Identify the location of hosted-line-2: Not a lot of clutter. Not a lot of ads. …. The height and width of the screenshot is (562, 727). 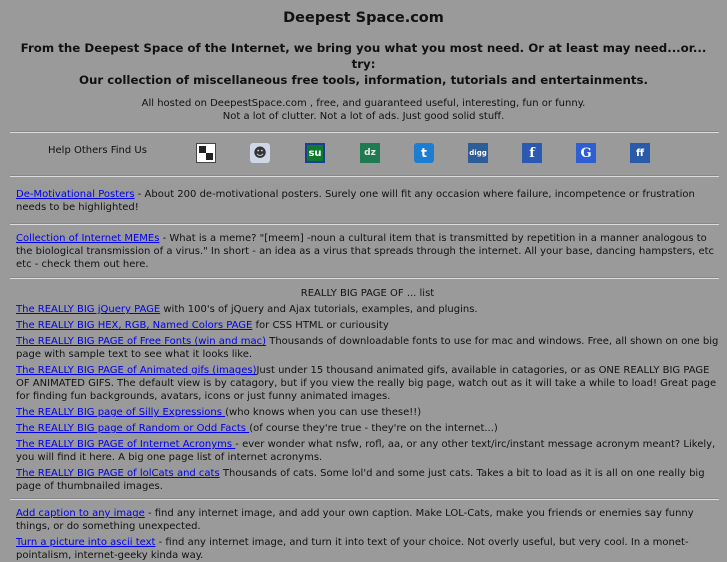
(363, 116).